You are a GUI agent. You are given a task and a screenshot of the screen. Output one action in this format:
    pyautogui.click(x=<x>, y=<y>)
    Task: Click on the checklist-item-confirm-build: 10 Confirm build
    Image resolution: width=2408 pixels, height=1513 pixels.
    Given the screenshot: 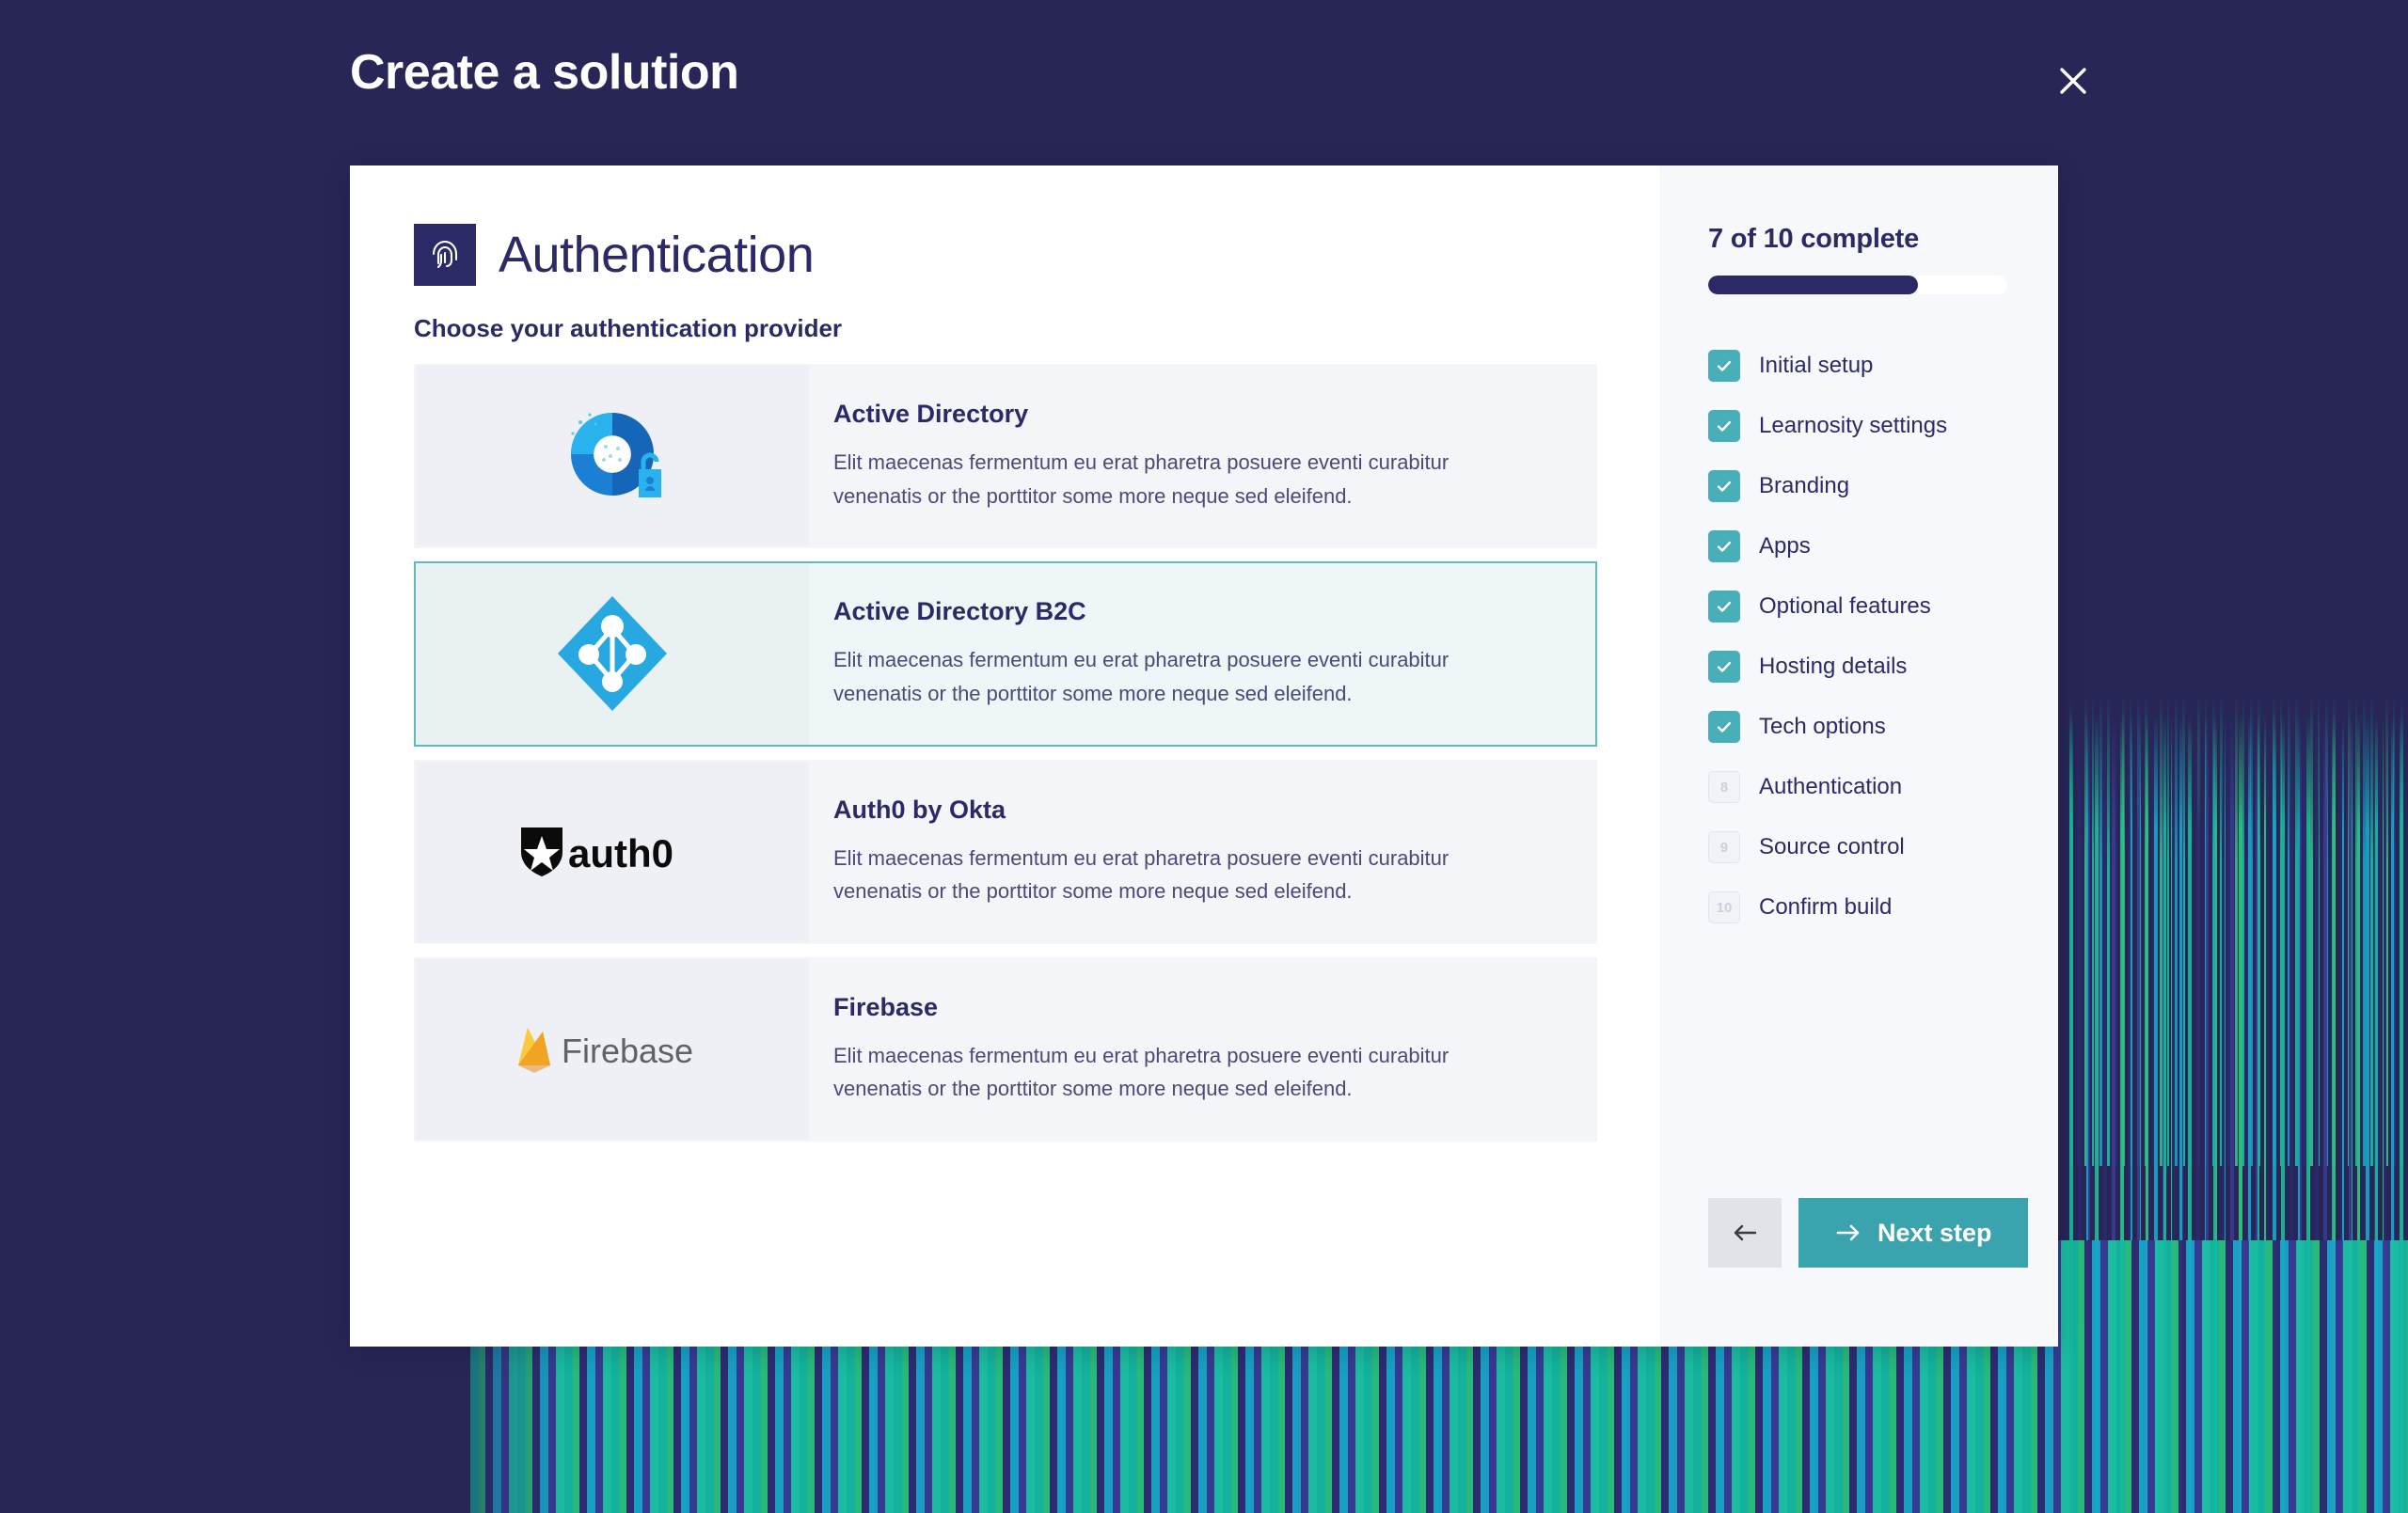 What is the action you would take?
    pyautogui.click(x=1858, y=907)
    